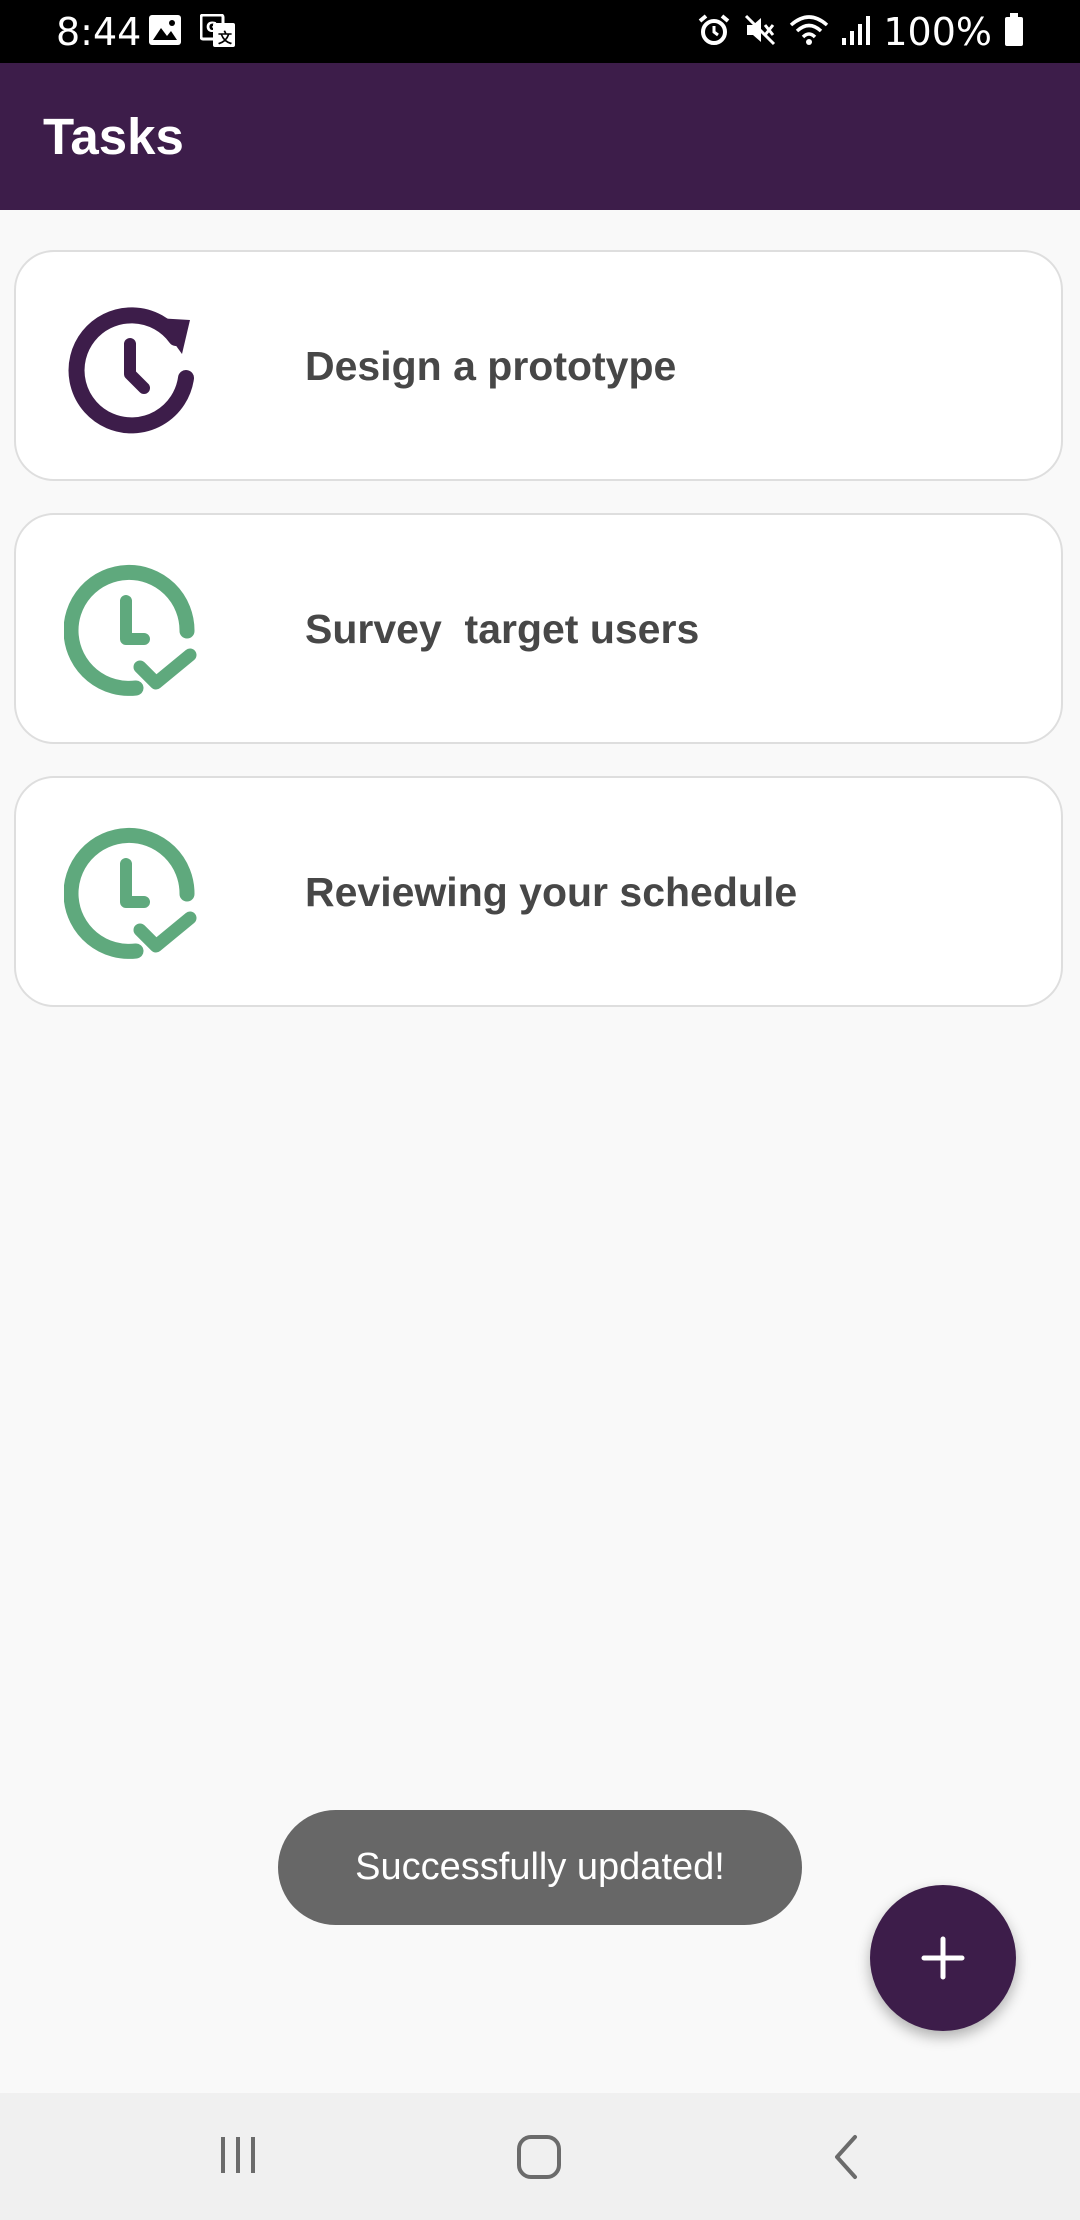 The image size is (1080, 2220). What do you see at coordinates (1014, 32) in the screenshot?
I see `battery-icon` at bounding box center [1014, 32].